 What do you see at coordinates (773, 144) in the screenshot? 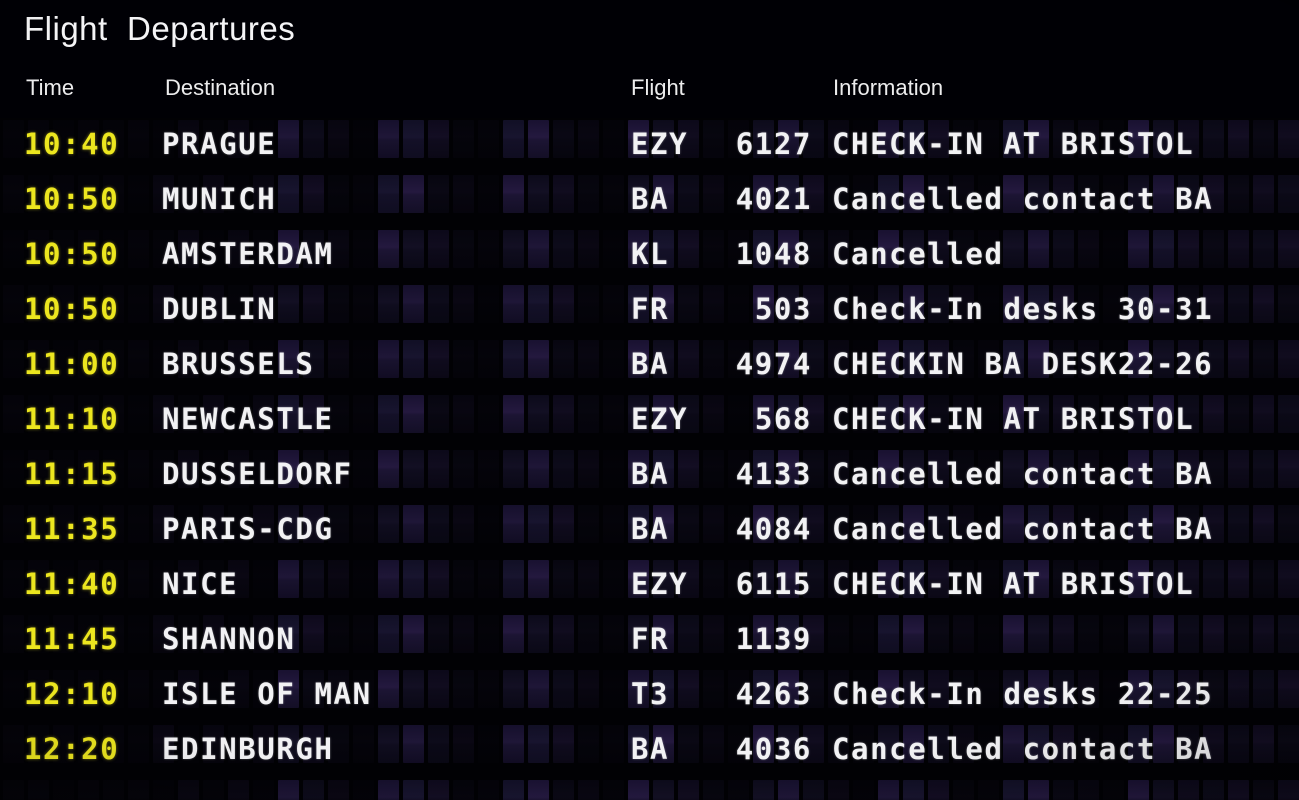
I see `flight-number: 6127` at bounding box center [773, 144].